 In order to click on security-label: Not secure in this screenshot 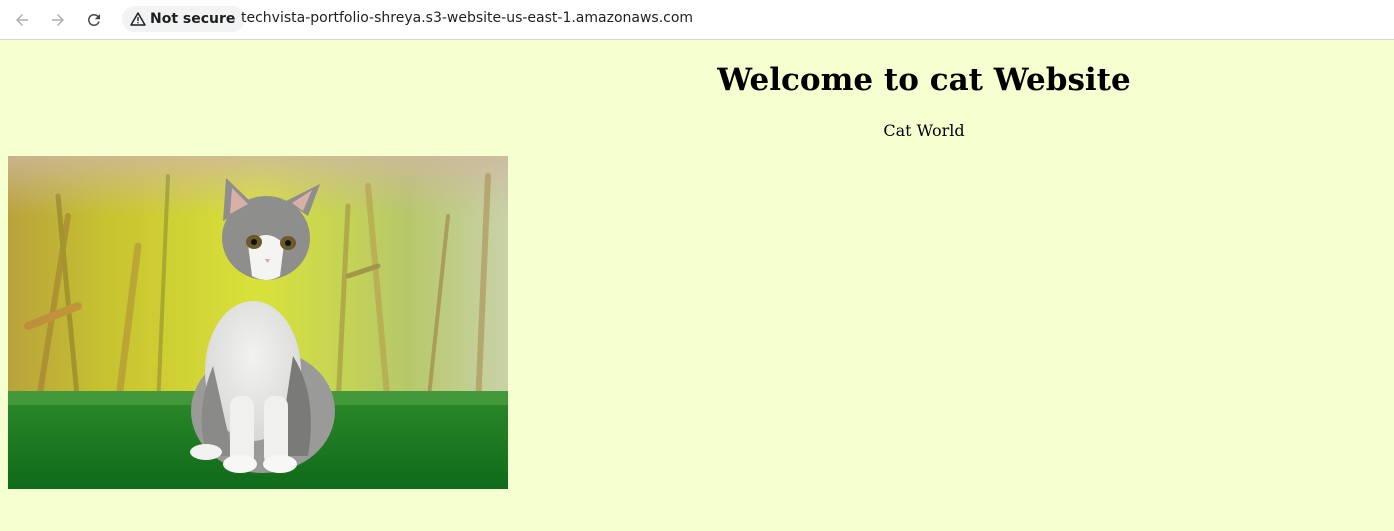, I will do `click(193, 19)`.